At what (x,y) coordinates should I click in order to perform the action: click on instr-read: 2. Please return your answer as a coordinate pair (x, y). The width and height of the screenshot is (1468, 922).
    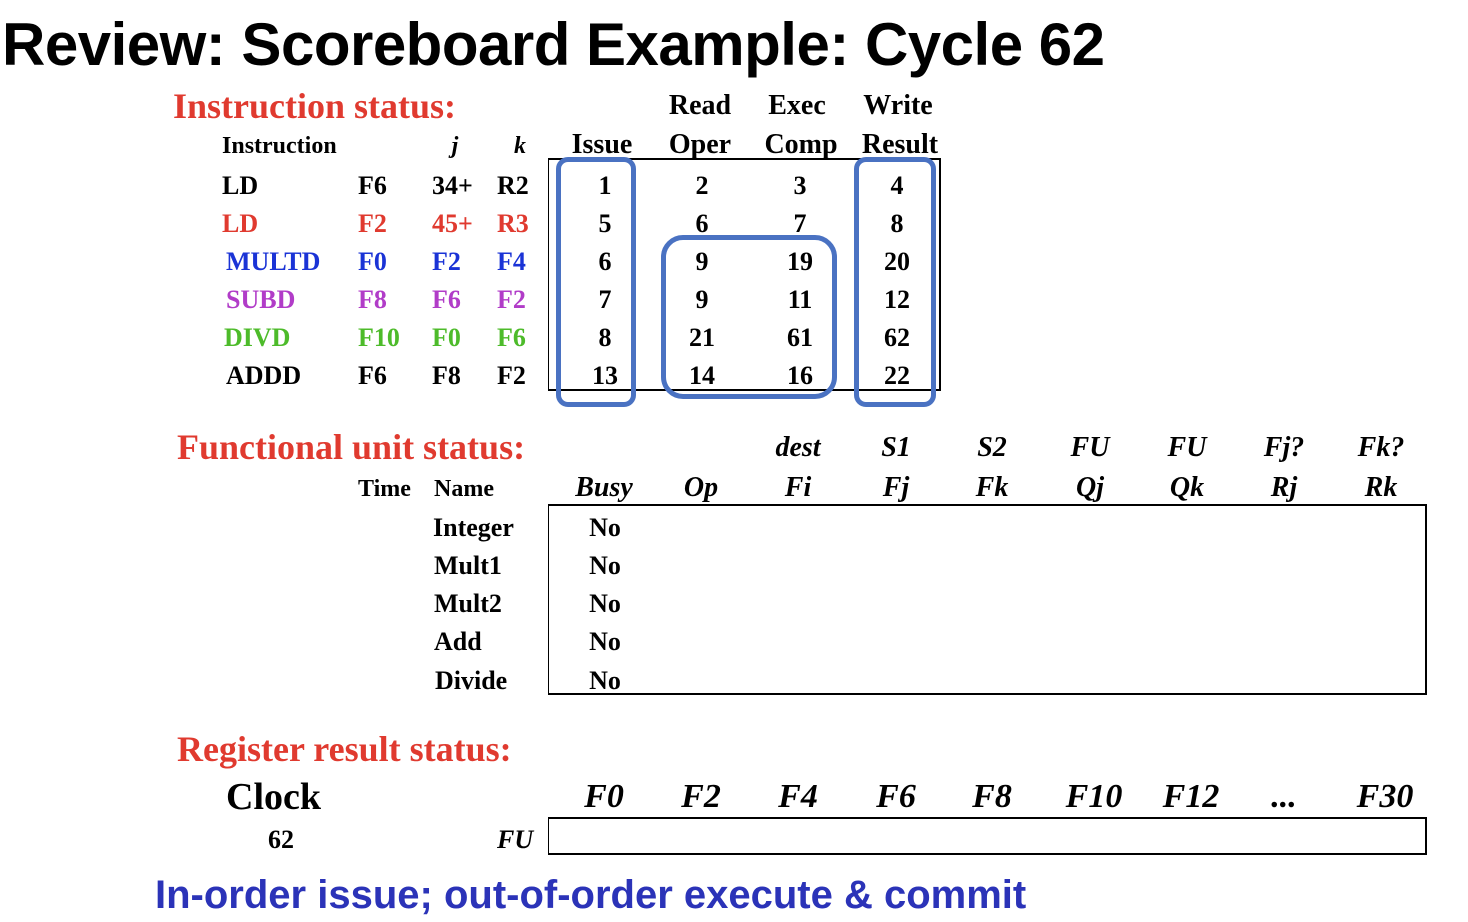
    Looking at the image, I should click on (702, 185).